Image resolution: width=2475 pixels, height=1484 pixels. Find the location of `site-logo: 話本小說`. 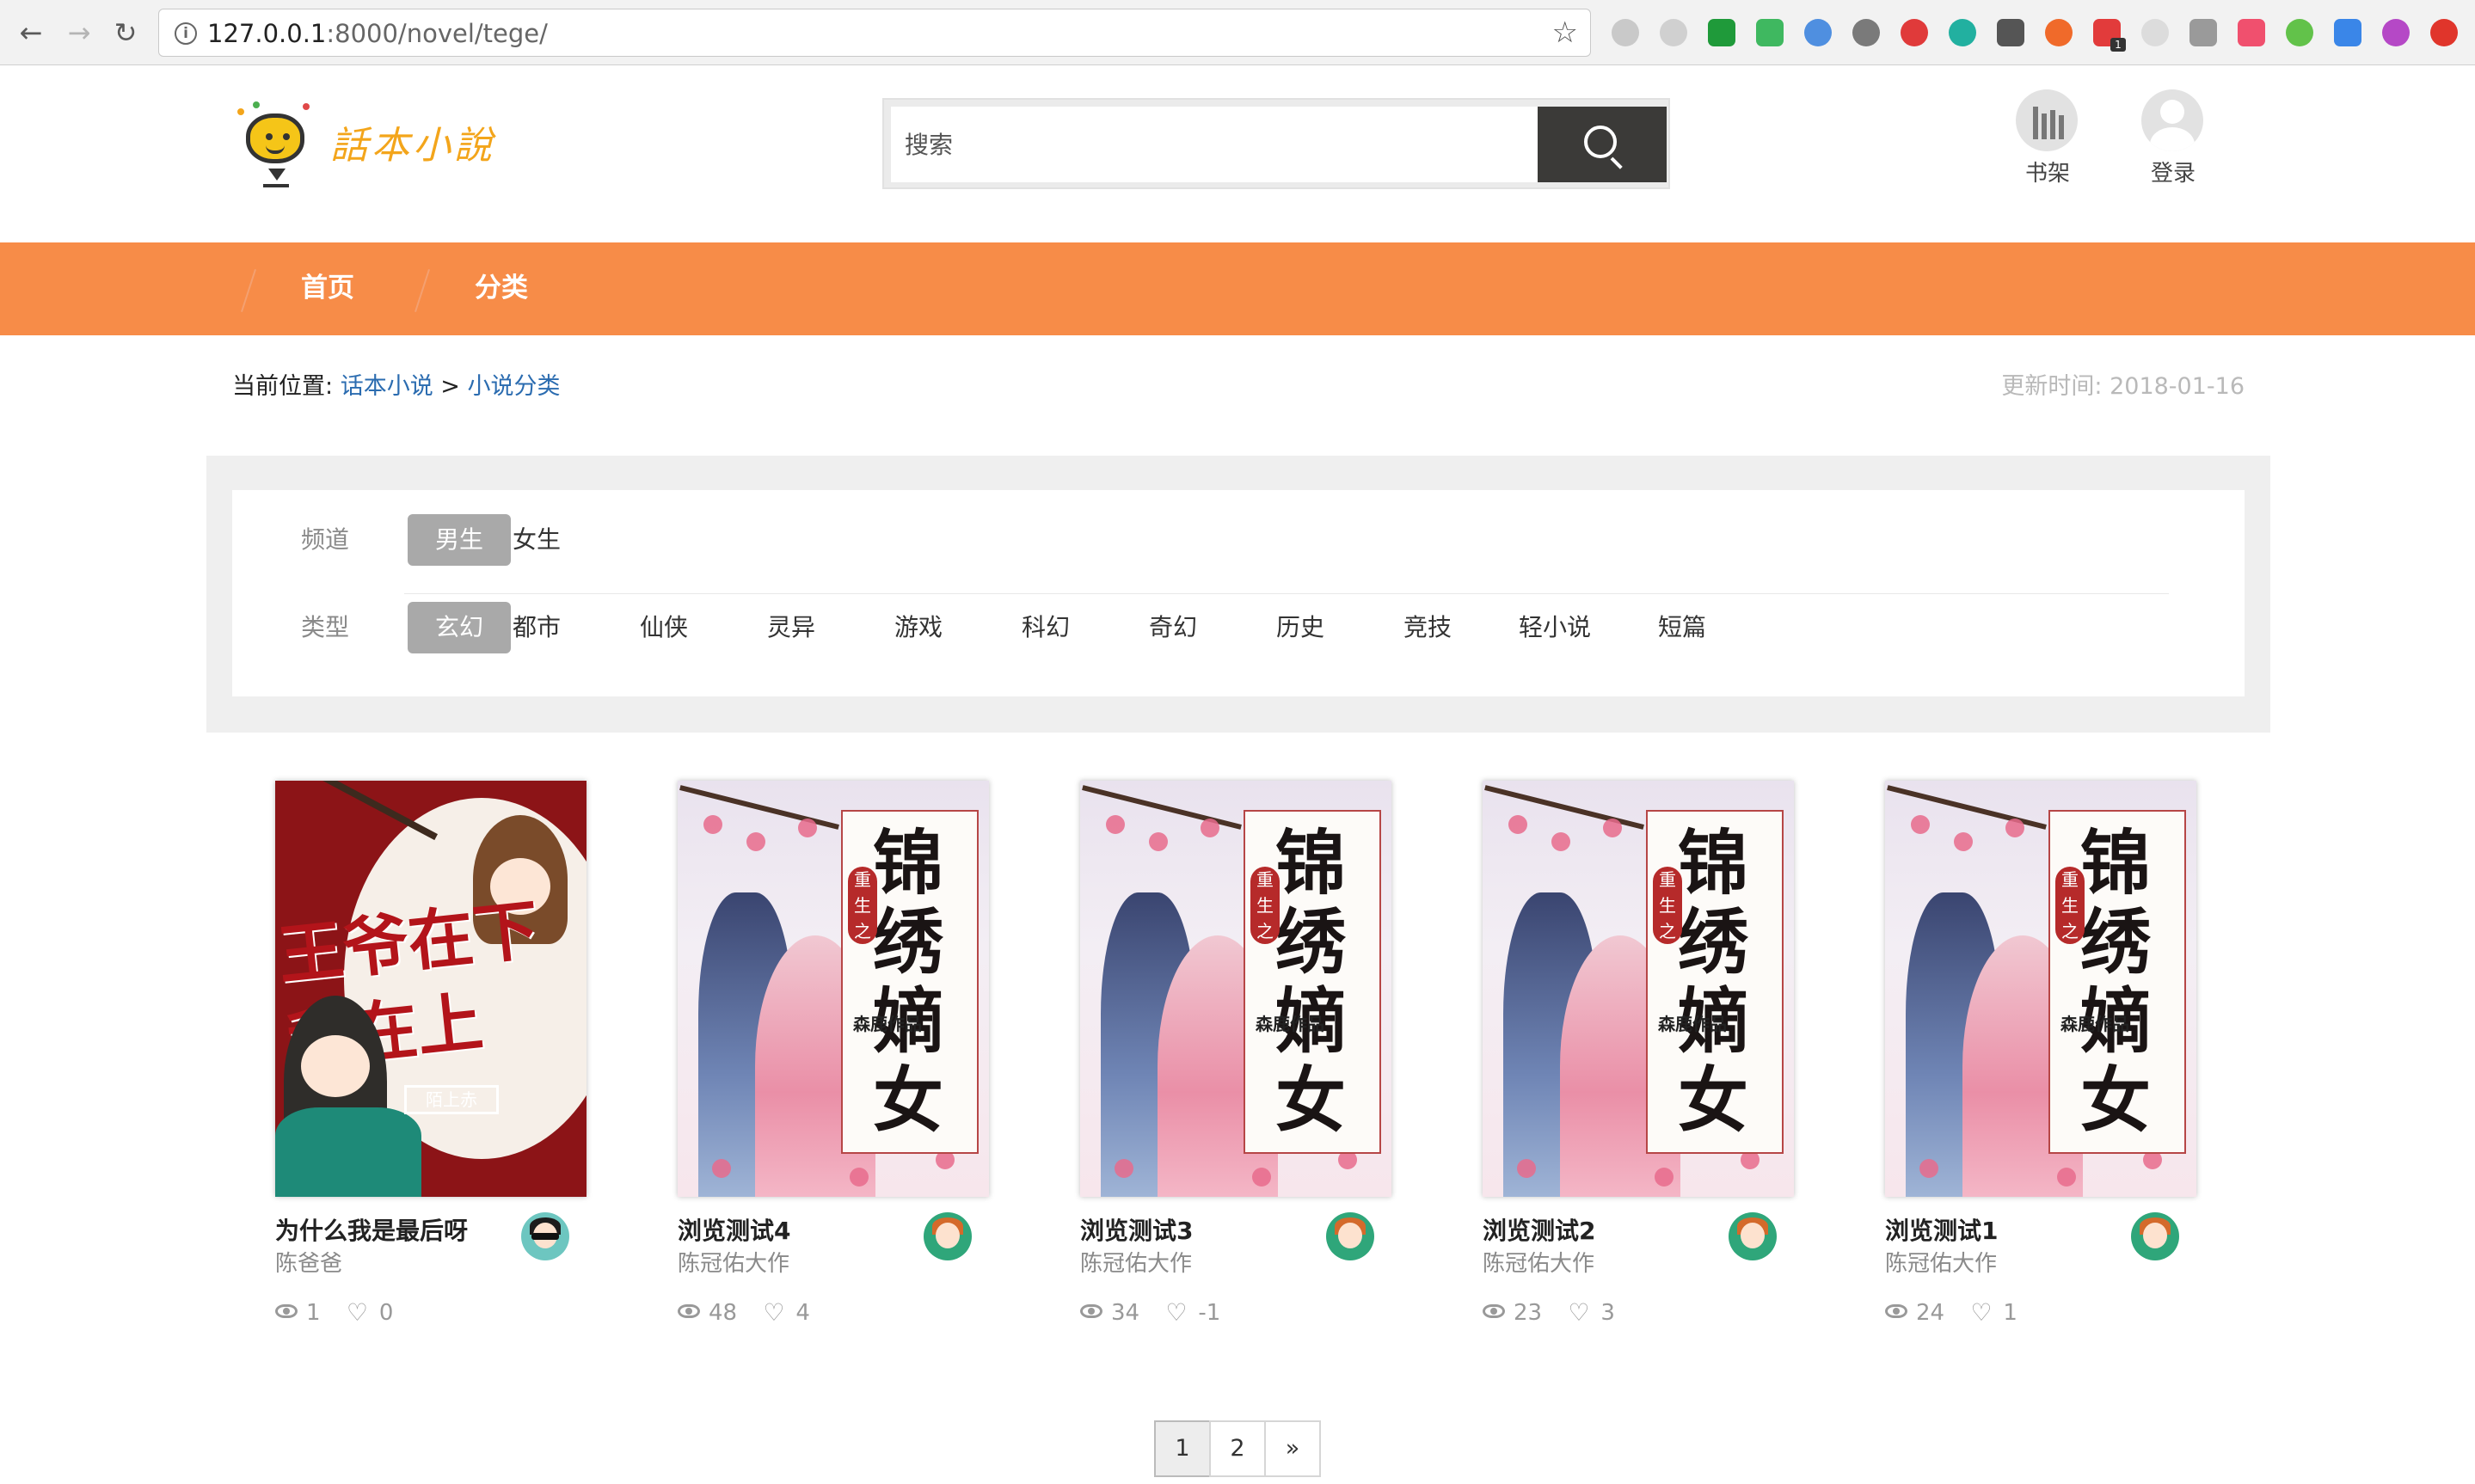

site-logo: 話本小說 is located at coordinates (380, 146).